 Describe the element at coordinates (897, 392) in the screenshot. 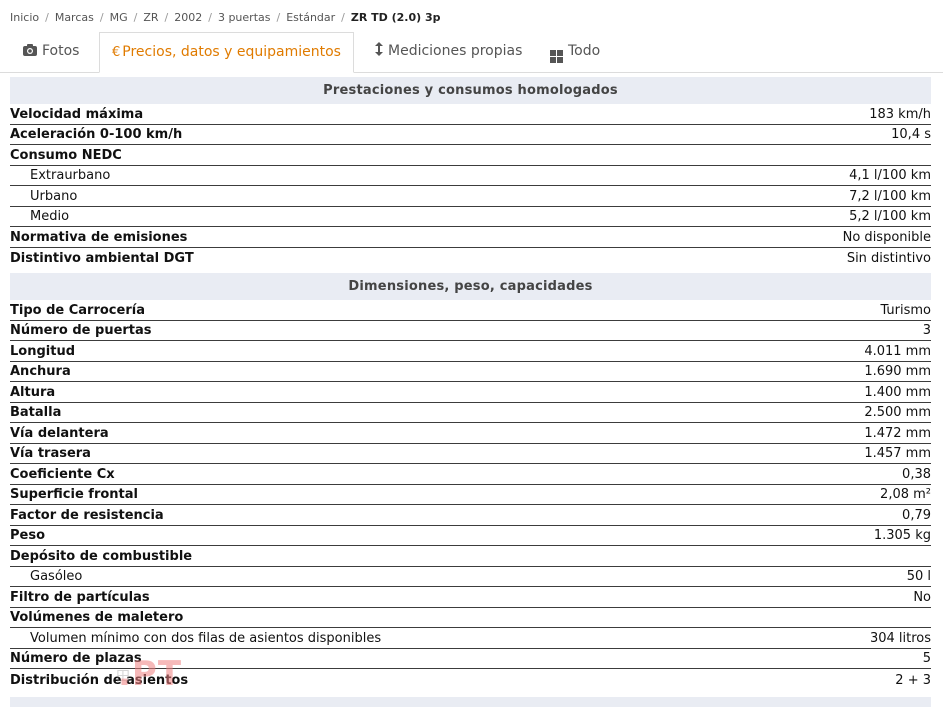

I see `spec-value: 1.400 mm` at that location.